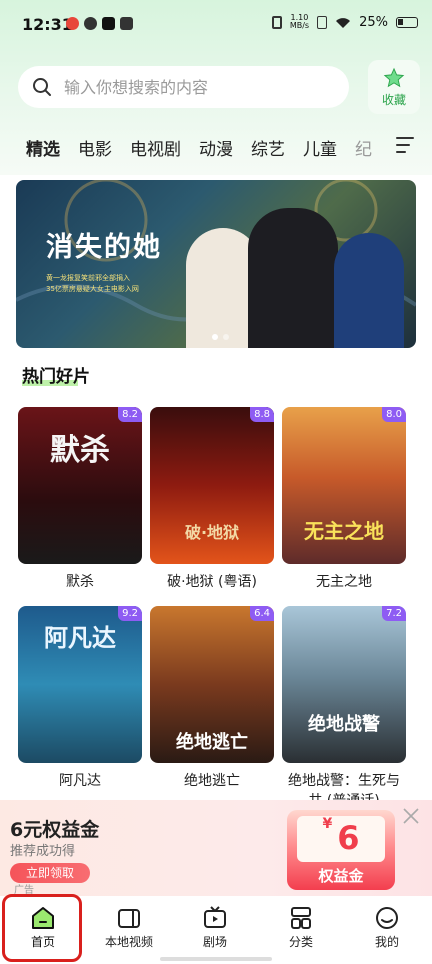 This screenshot has width=432, height=964. I want to click on nav-local-video: 本地视频, so click(129, 931).